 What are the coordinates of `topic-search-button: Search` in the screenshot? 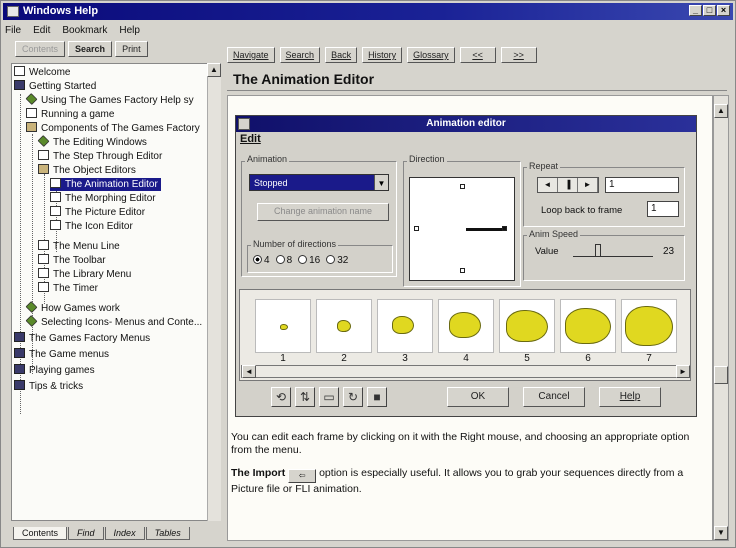 It's located at (300, 55).